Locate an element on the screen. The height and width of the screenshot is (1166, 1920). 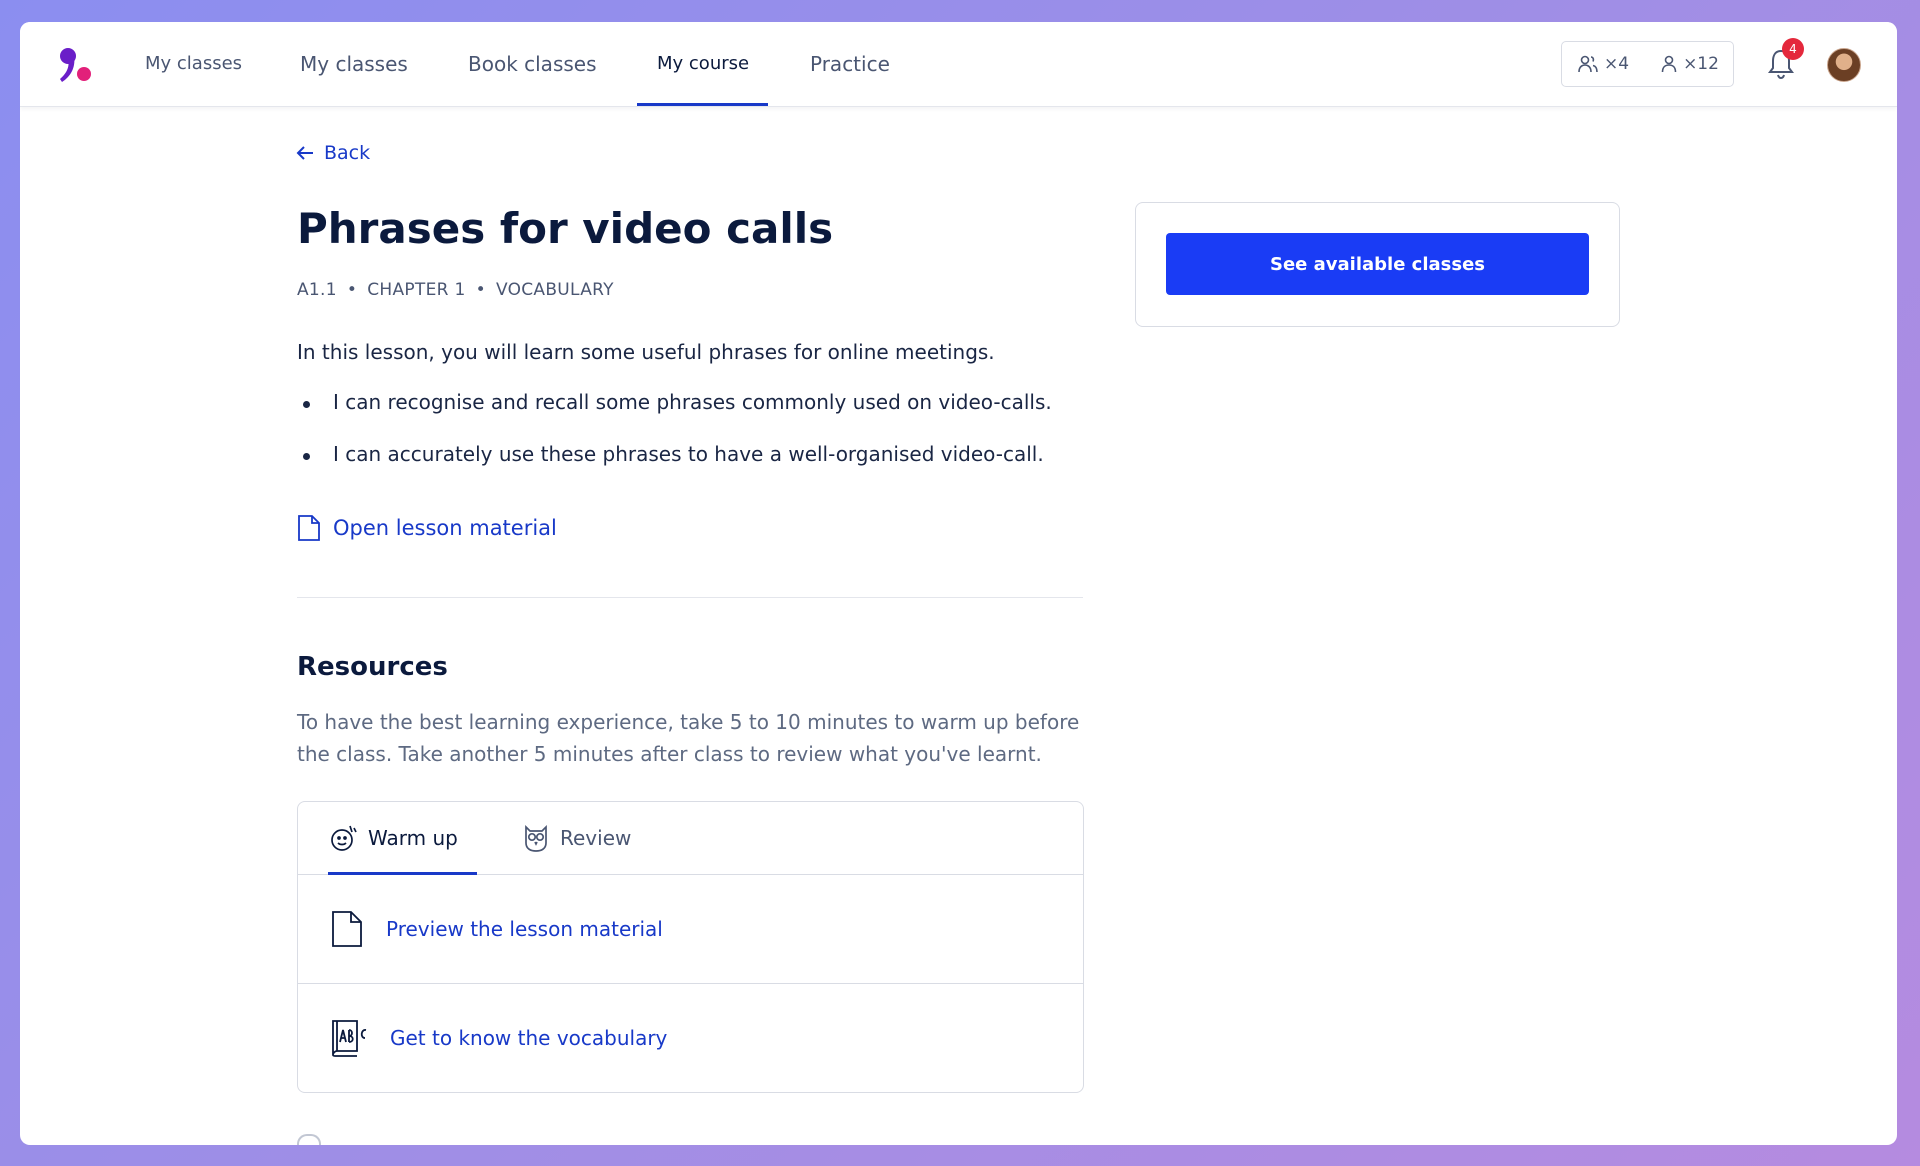
nav-practice: Practice is located at coordinates (850, 64).